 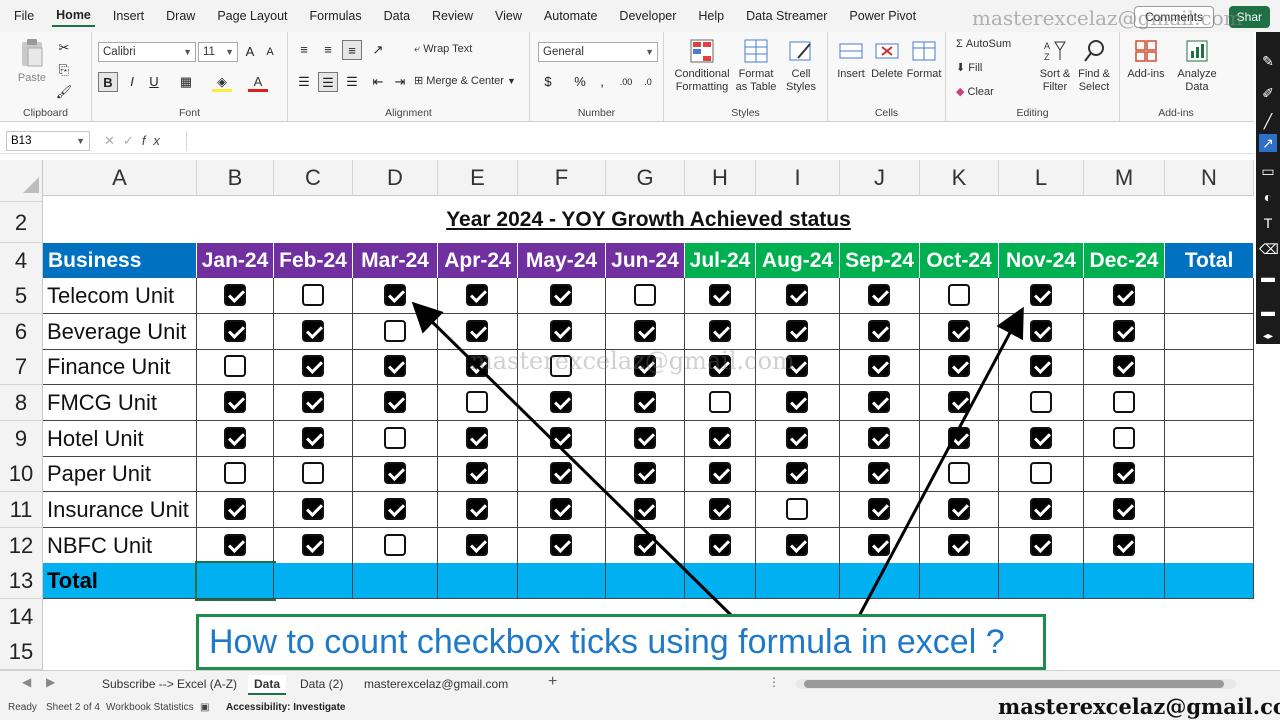 I want to click on column-header-k: K, so click(x=959, y=178).